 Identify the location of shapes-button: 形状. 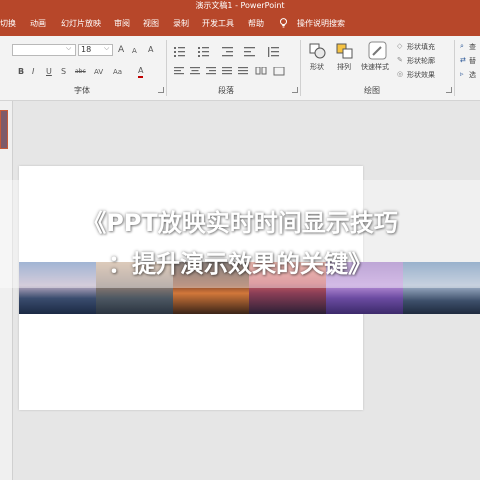
(317, 67).